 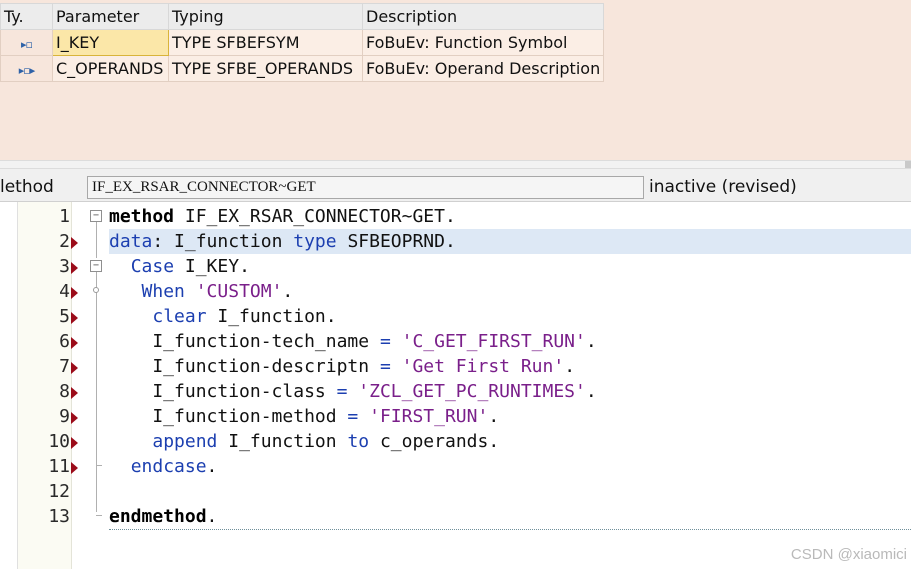 I want to click on typing-cell: TYPE SFBE_OPERANDS, so click(x=265, y=68).